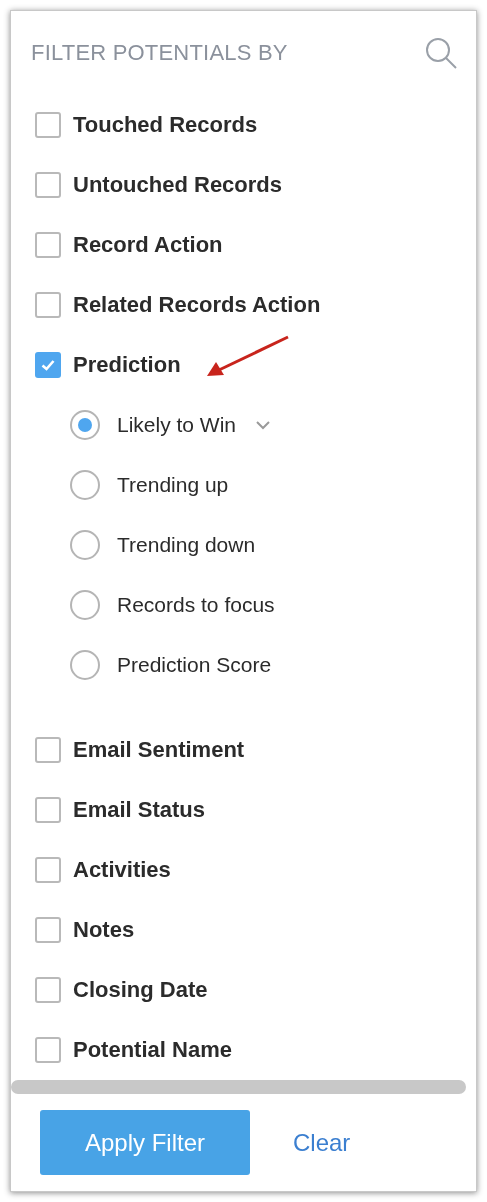 The height and width of the screenshot is (1202, 487). I want to click on filter-label: Prediction, so click(127, 365).